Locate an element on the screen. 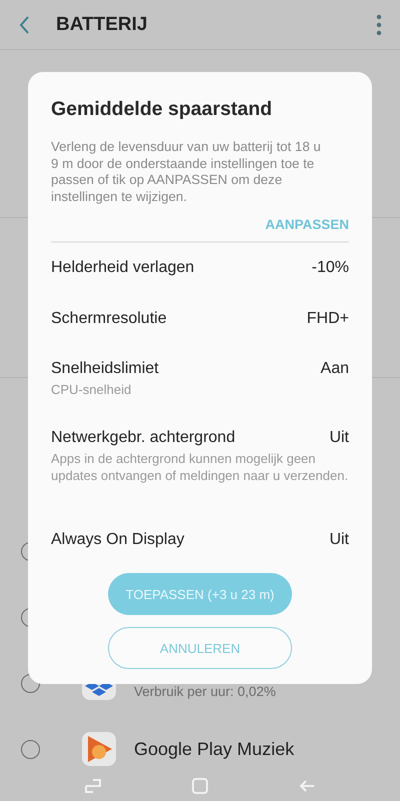 Image resolution: width=400 pixels, height=801 pixels. radio-button is located at coordinates (30, 749).